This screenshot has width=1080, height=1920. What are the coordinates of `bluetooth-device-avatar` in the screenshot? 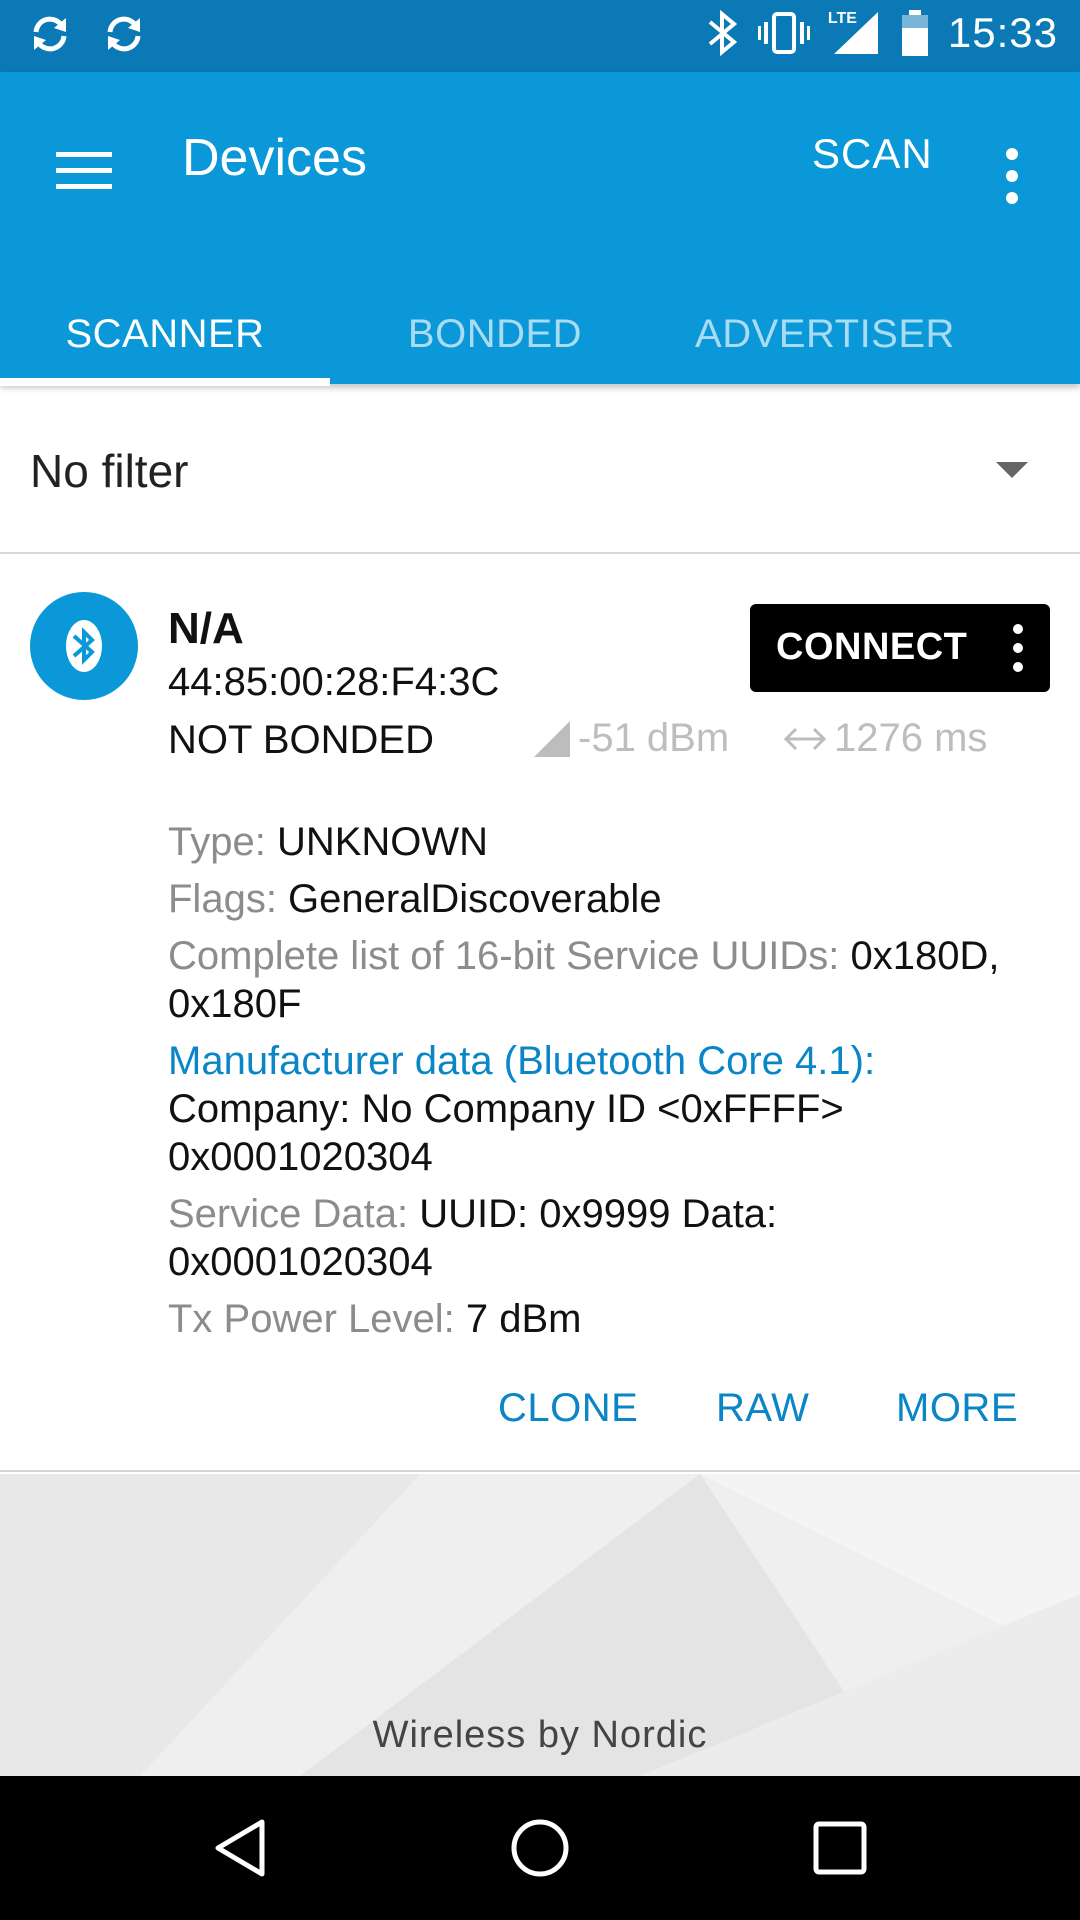 It's located at (84, 646).